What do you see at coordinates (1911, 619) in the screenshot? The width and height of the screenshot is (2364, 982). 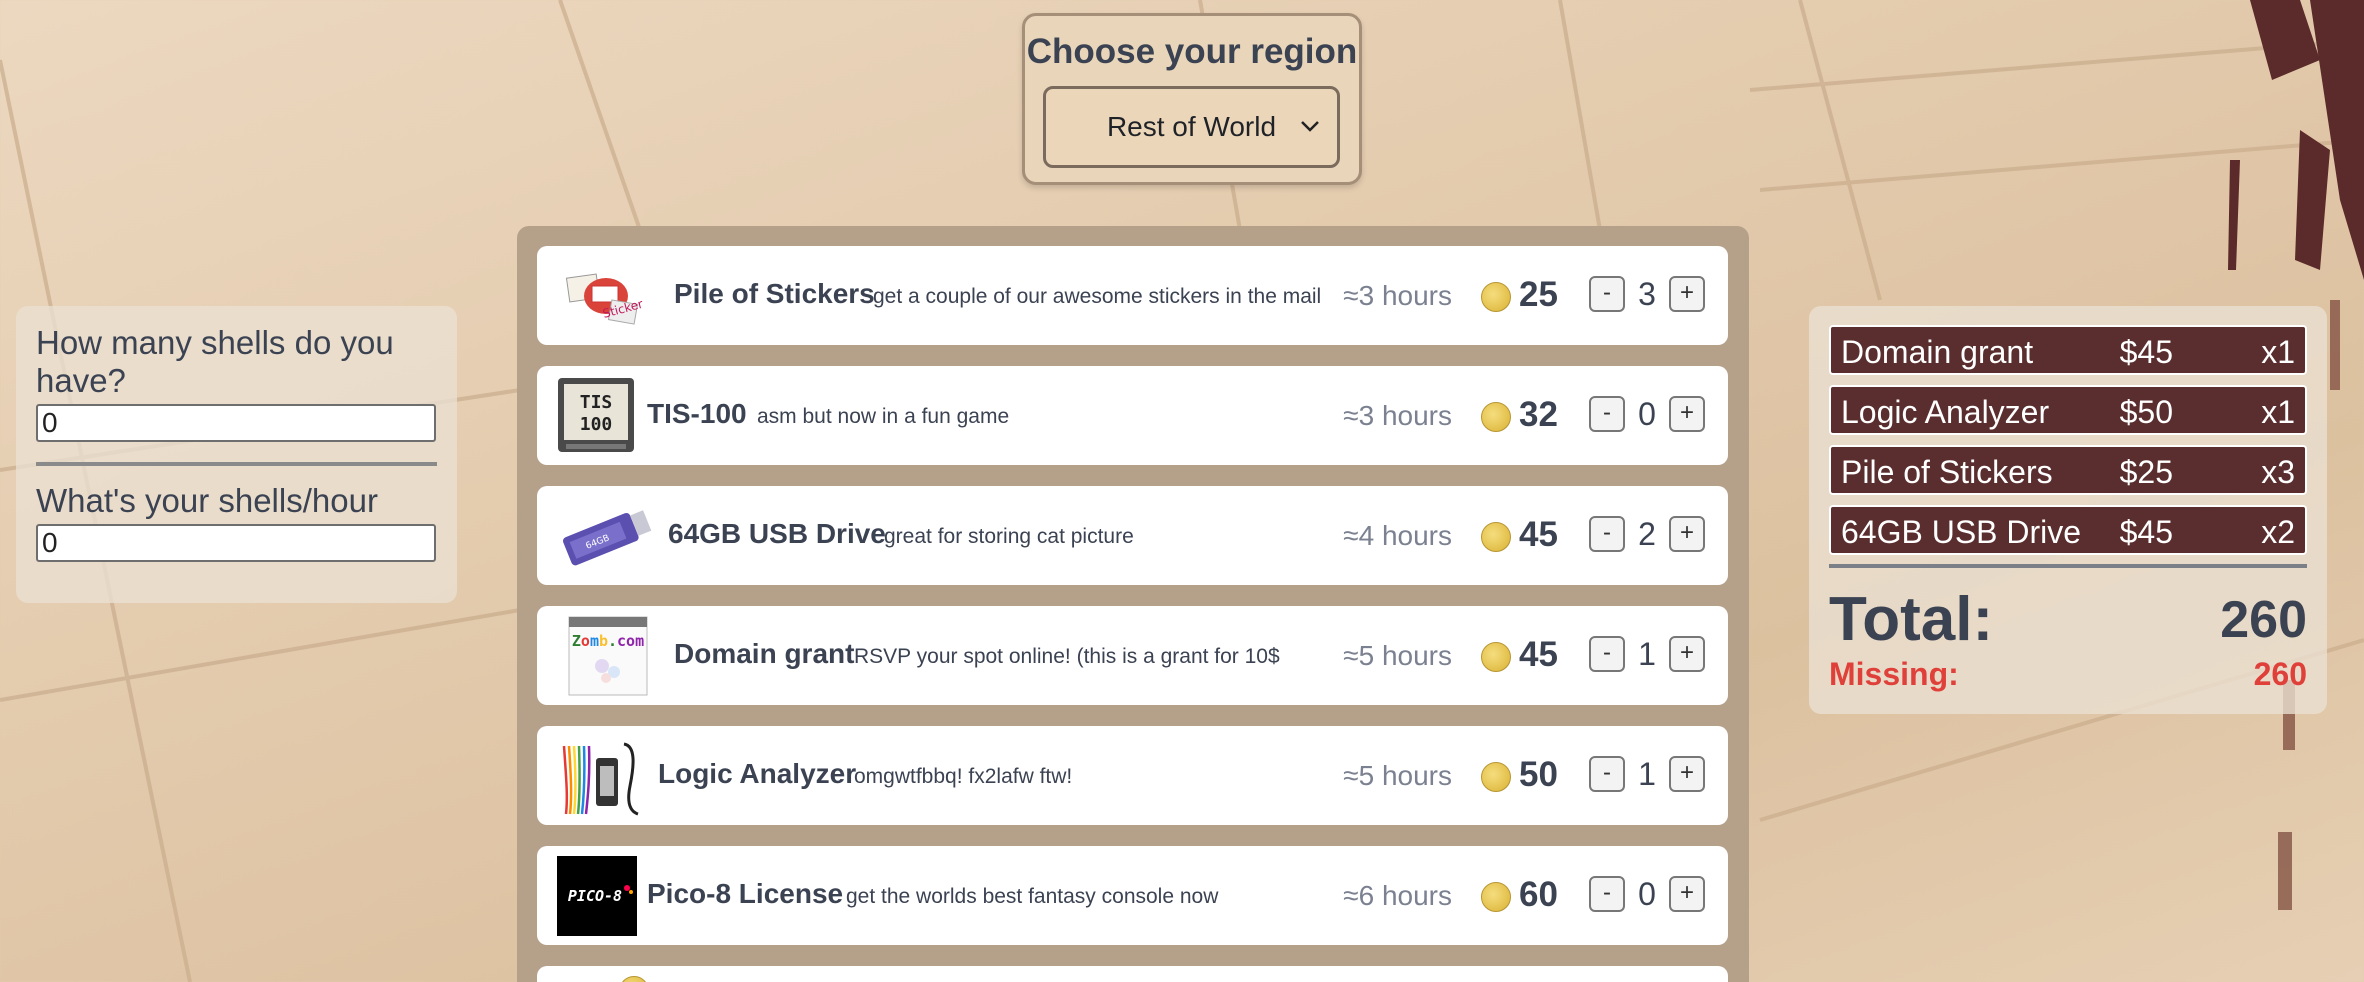 I see `total-label: Total:` at bounding box center [1911, 619].